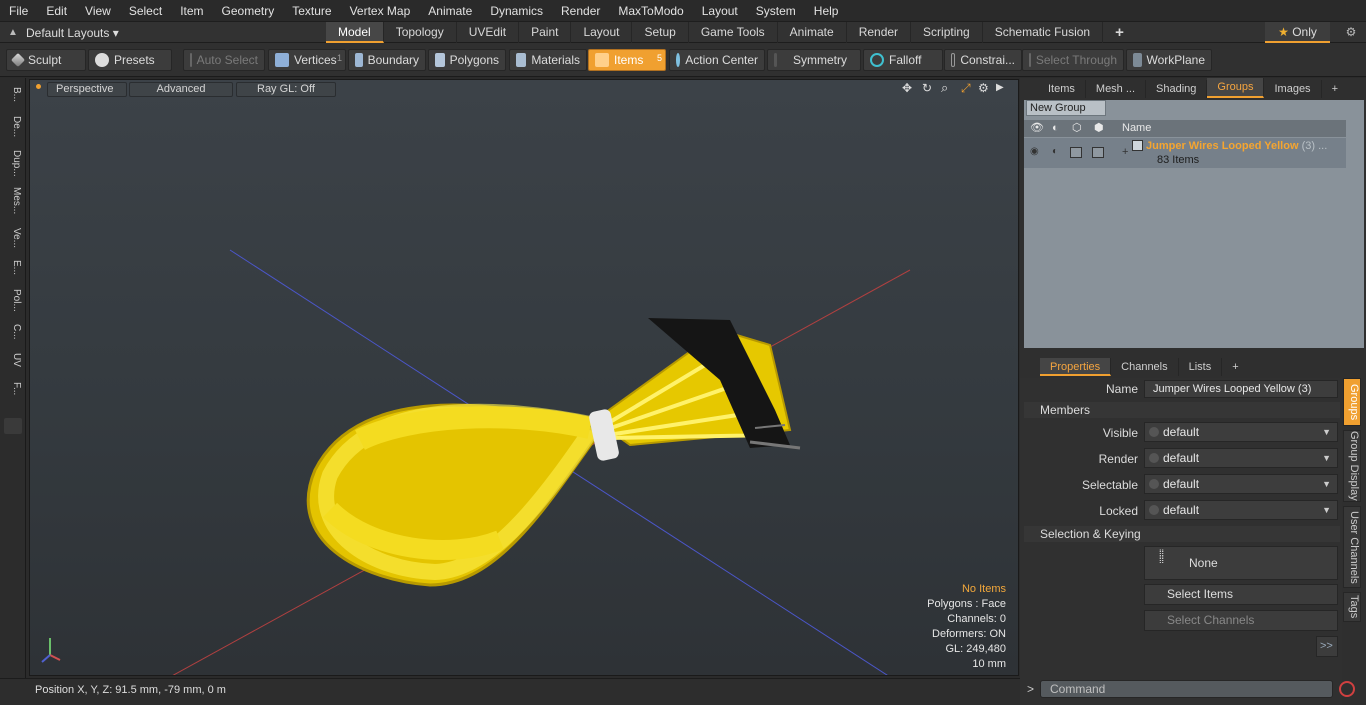  I want to click on raygl-button: Ray GL: Off, so click(286, 89).